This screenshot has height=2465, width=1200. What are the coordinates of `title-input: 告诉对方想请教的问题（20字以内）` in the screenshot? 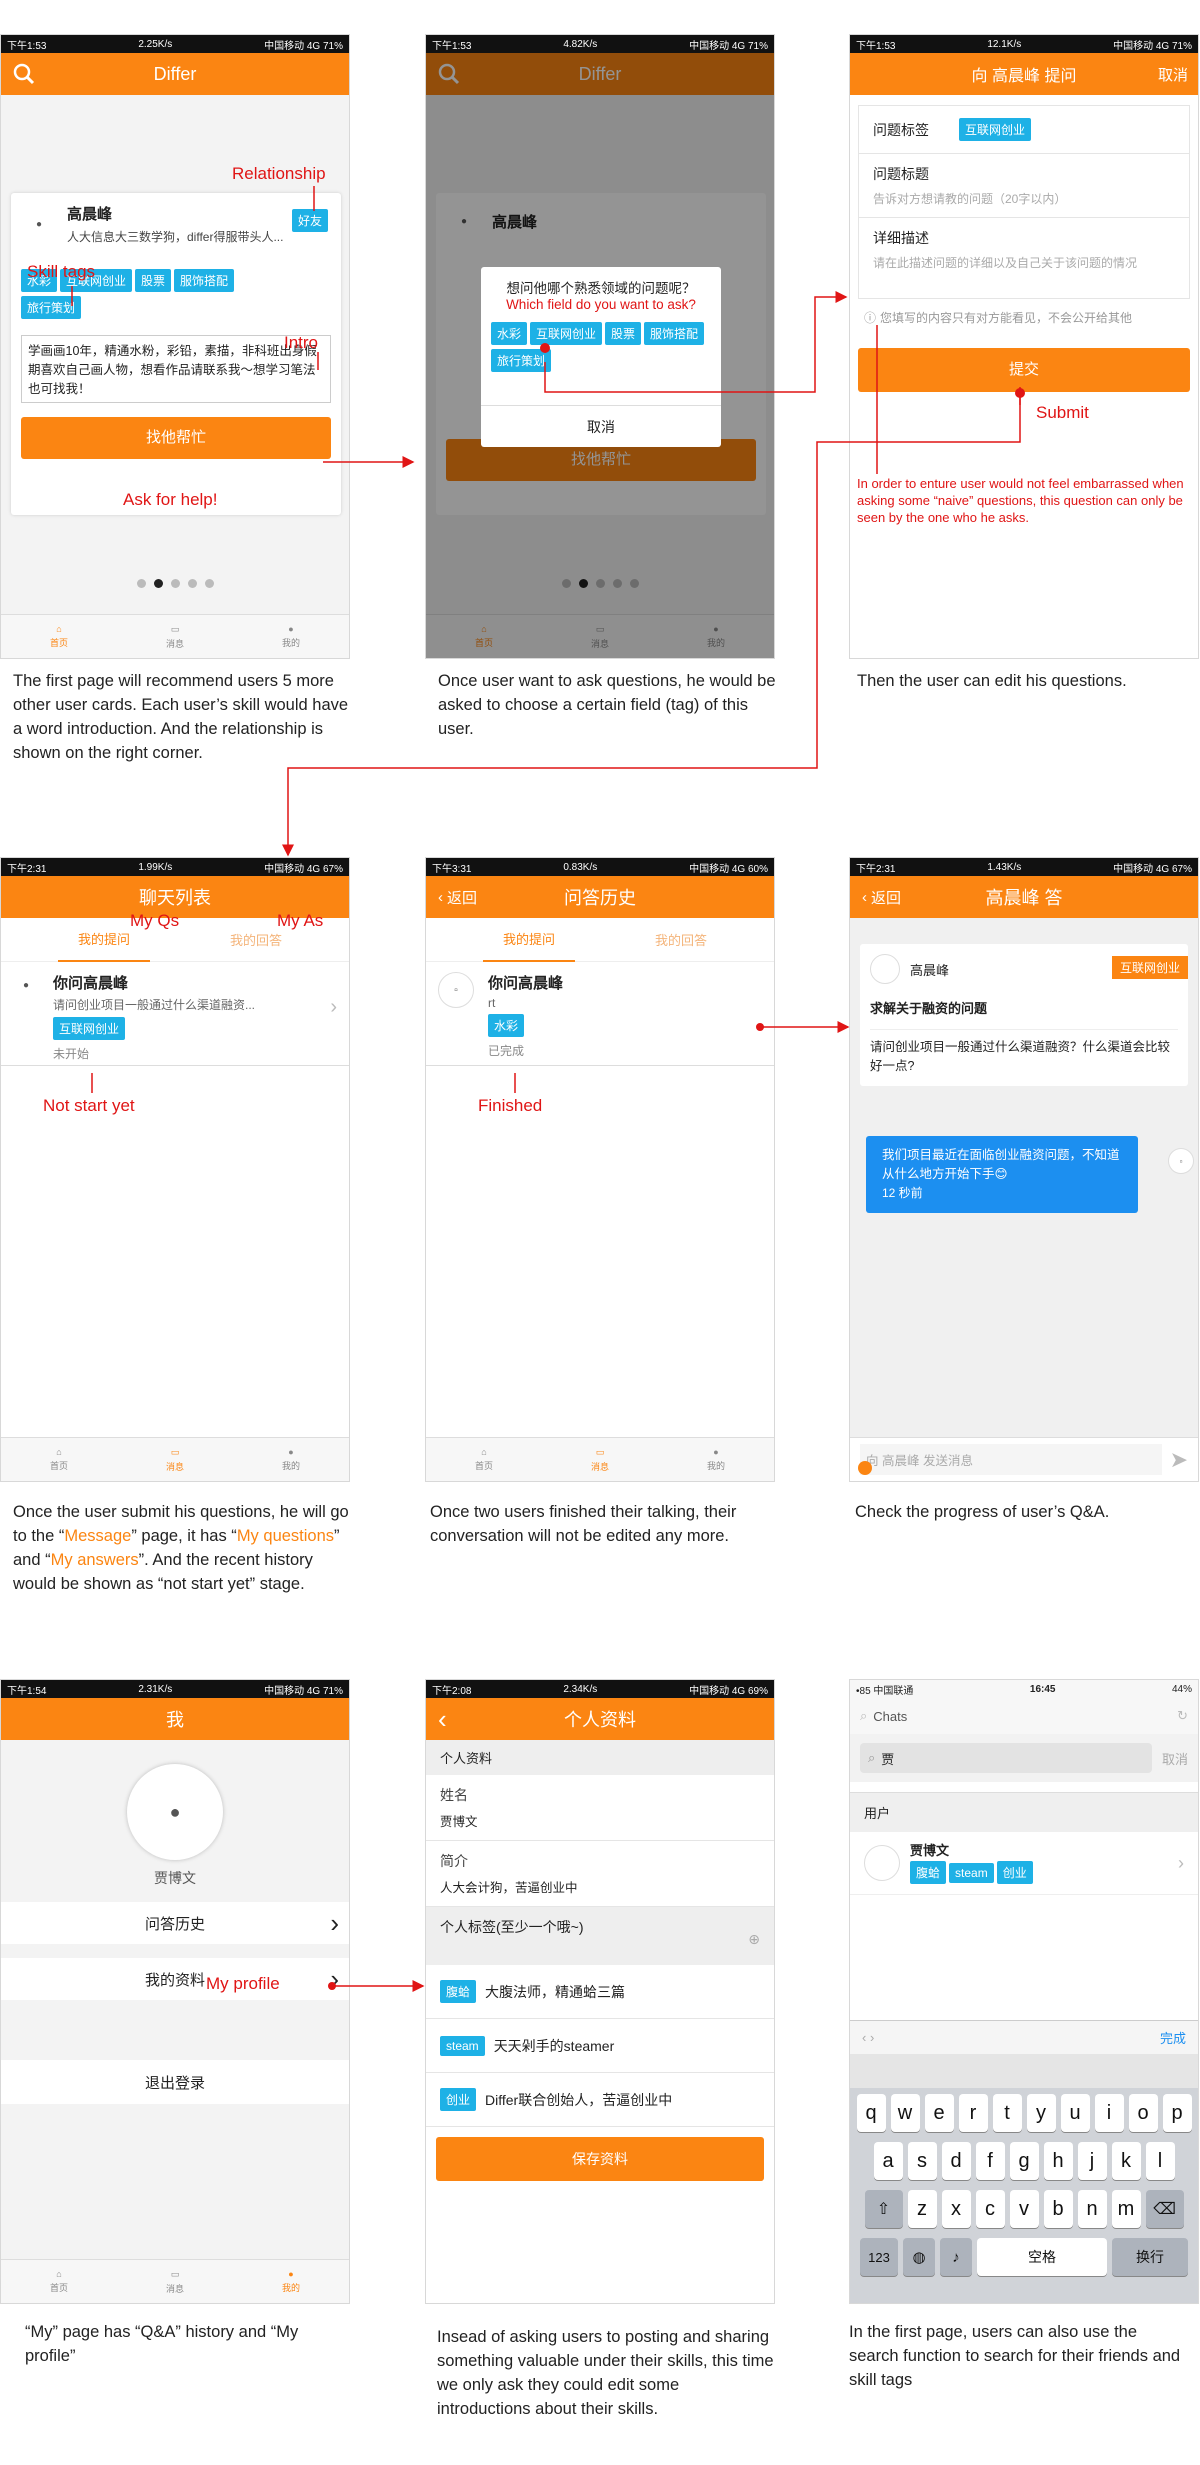 It's located at (1024, 198).